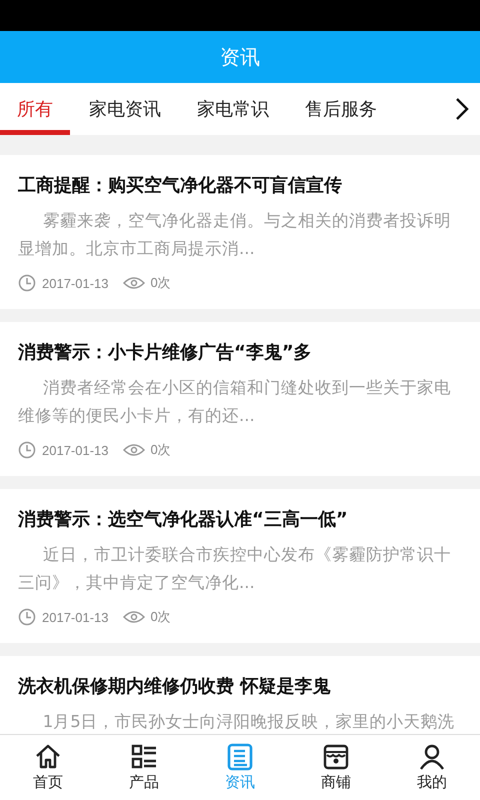 The width and height of the screenshot is (480, 800). I want to click on article-title: 消费警示：小卡片维修广告“李鬼”多, so click(165, 353).